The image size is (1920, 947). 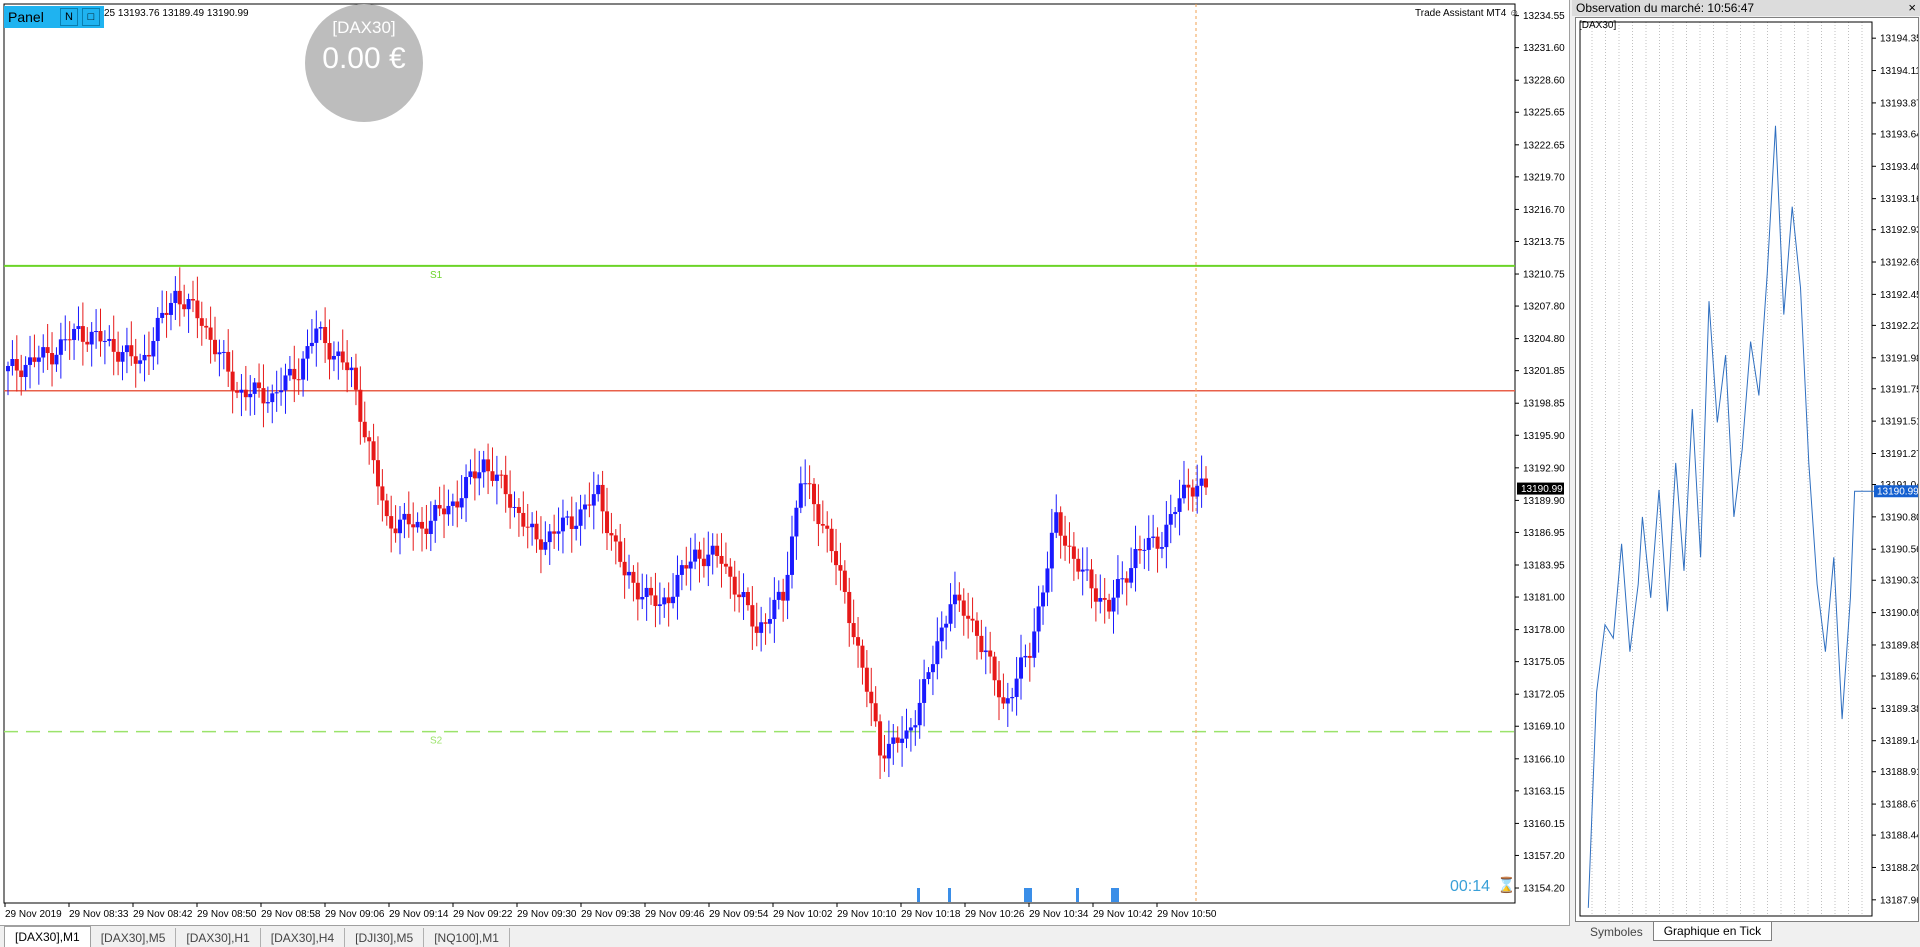 What do you see at coordinates (1542, 489) in the screenshot?
I see `current-price-label: 13190.99` at bounding box center [1542, 489].